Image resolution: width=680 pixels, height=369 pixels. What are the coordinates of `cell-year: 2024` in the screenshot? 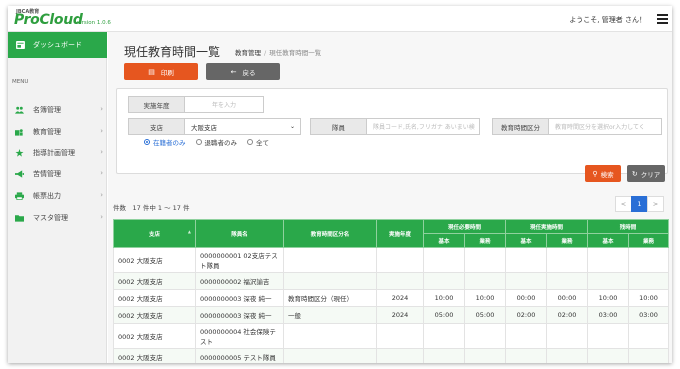 It's located at (400, 298).